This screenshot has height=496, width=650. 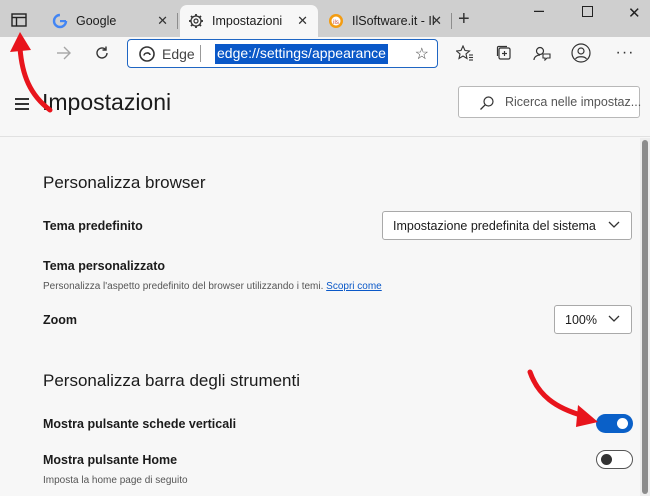 What do you see at coordinates (31, 72) in the screenshot?
I see `annotation-arrow-top-left` at bounding box center [31, 72].